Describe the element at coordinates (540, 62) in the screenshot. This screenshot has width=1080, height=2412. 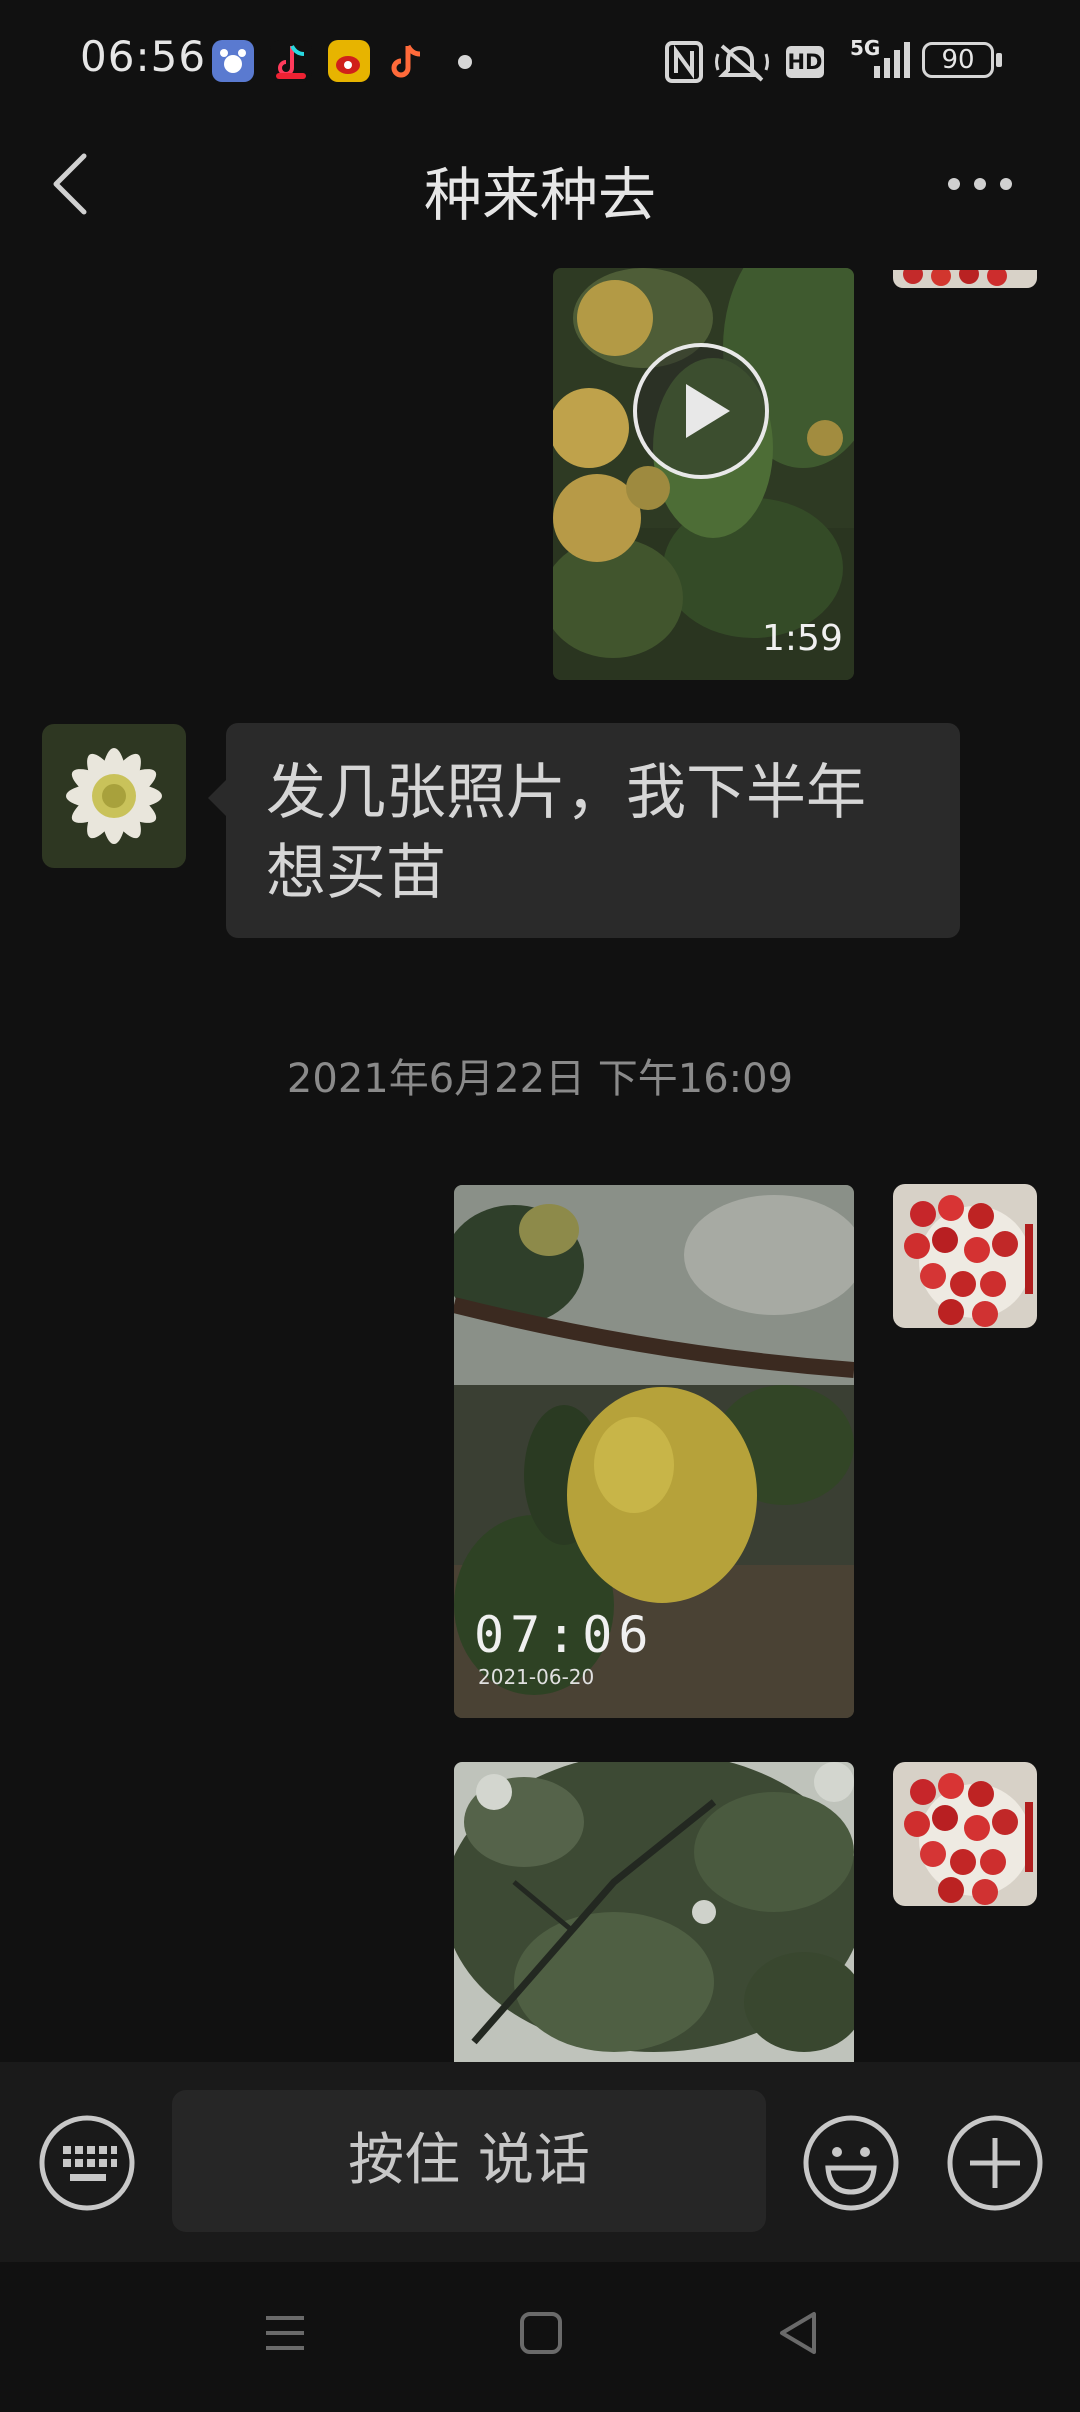
I see `status-bar: 06:56 HD 5G 90` at that location.